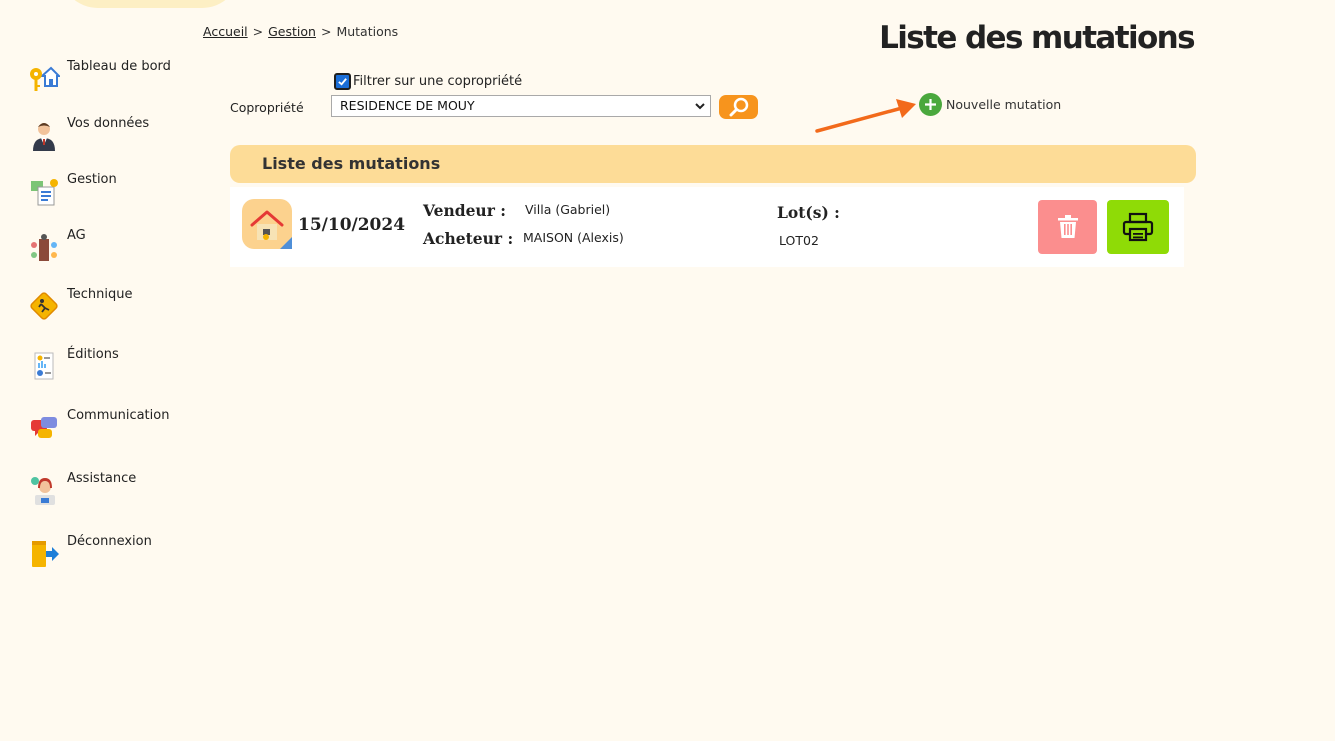 The width and height of the screenshot is (1335, 741). I want to click on lots-value: LOT02, so click(799, 240).